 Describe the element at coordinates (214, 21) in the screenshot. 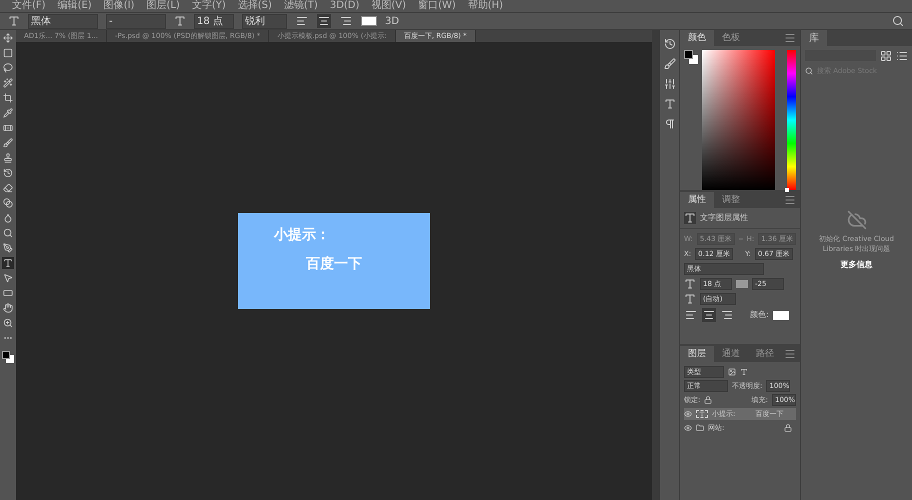

I see `font-size-field: 18 点` at that location.